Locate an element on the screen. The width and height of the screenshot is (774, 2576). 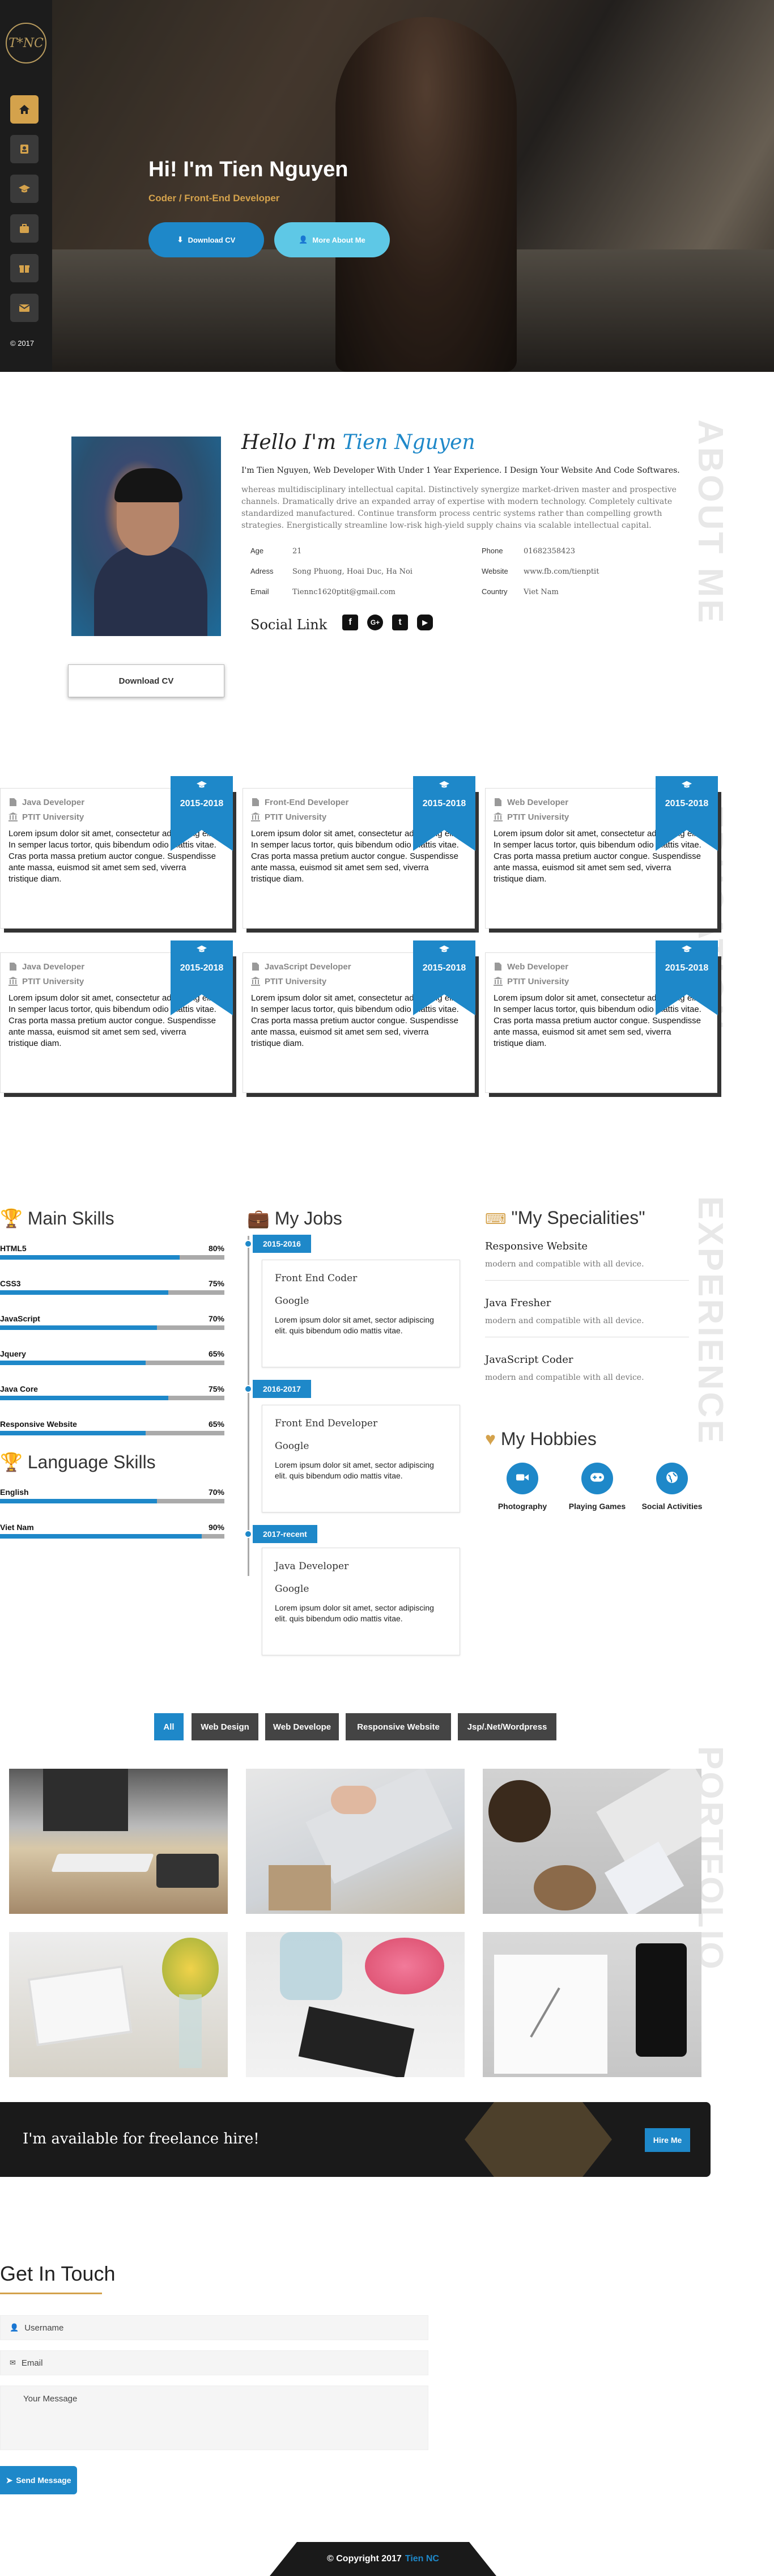
graduation-cap-icon is located at coordinates (202, 785).